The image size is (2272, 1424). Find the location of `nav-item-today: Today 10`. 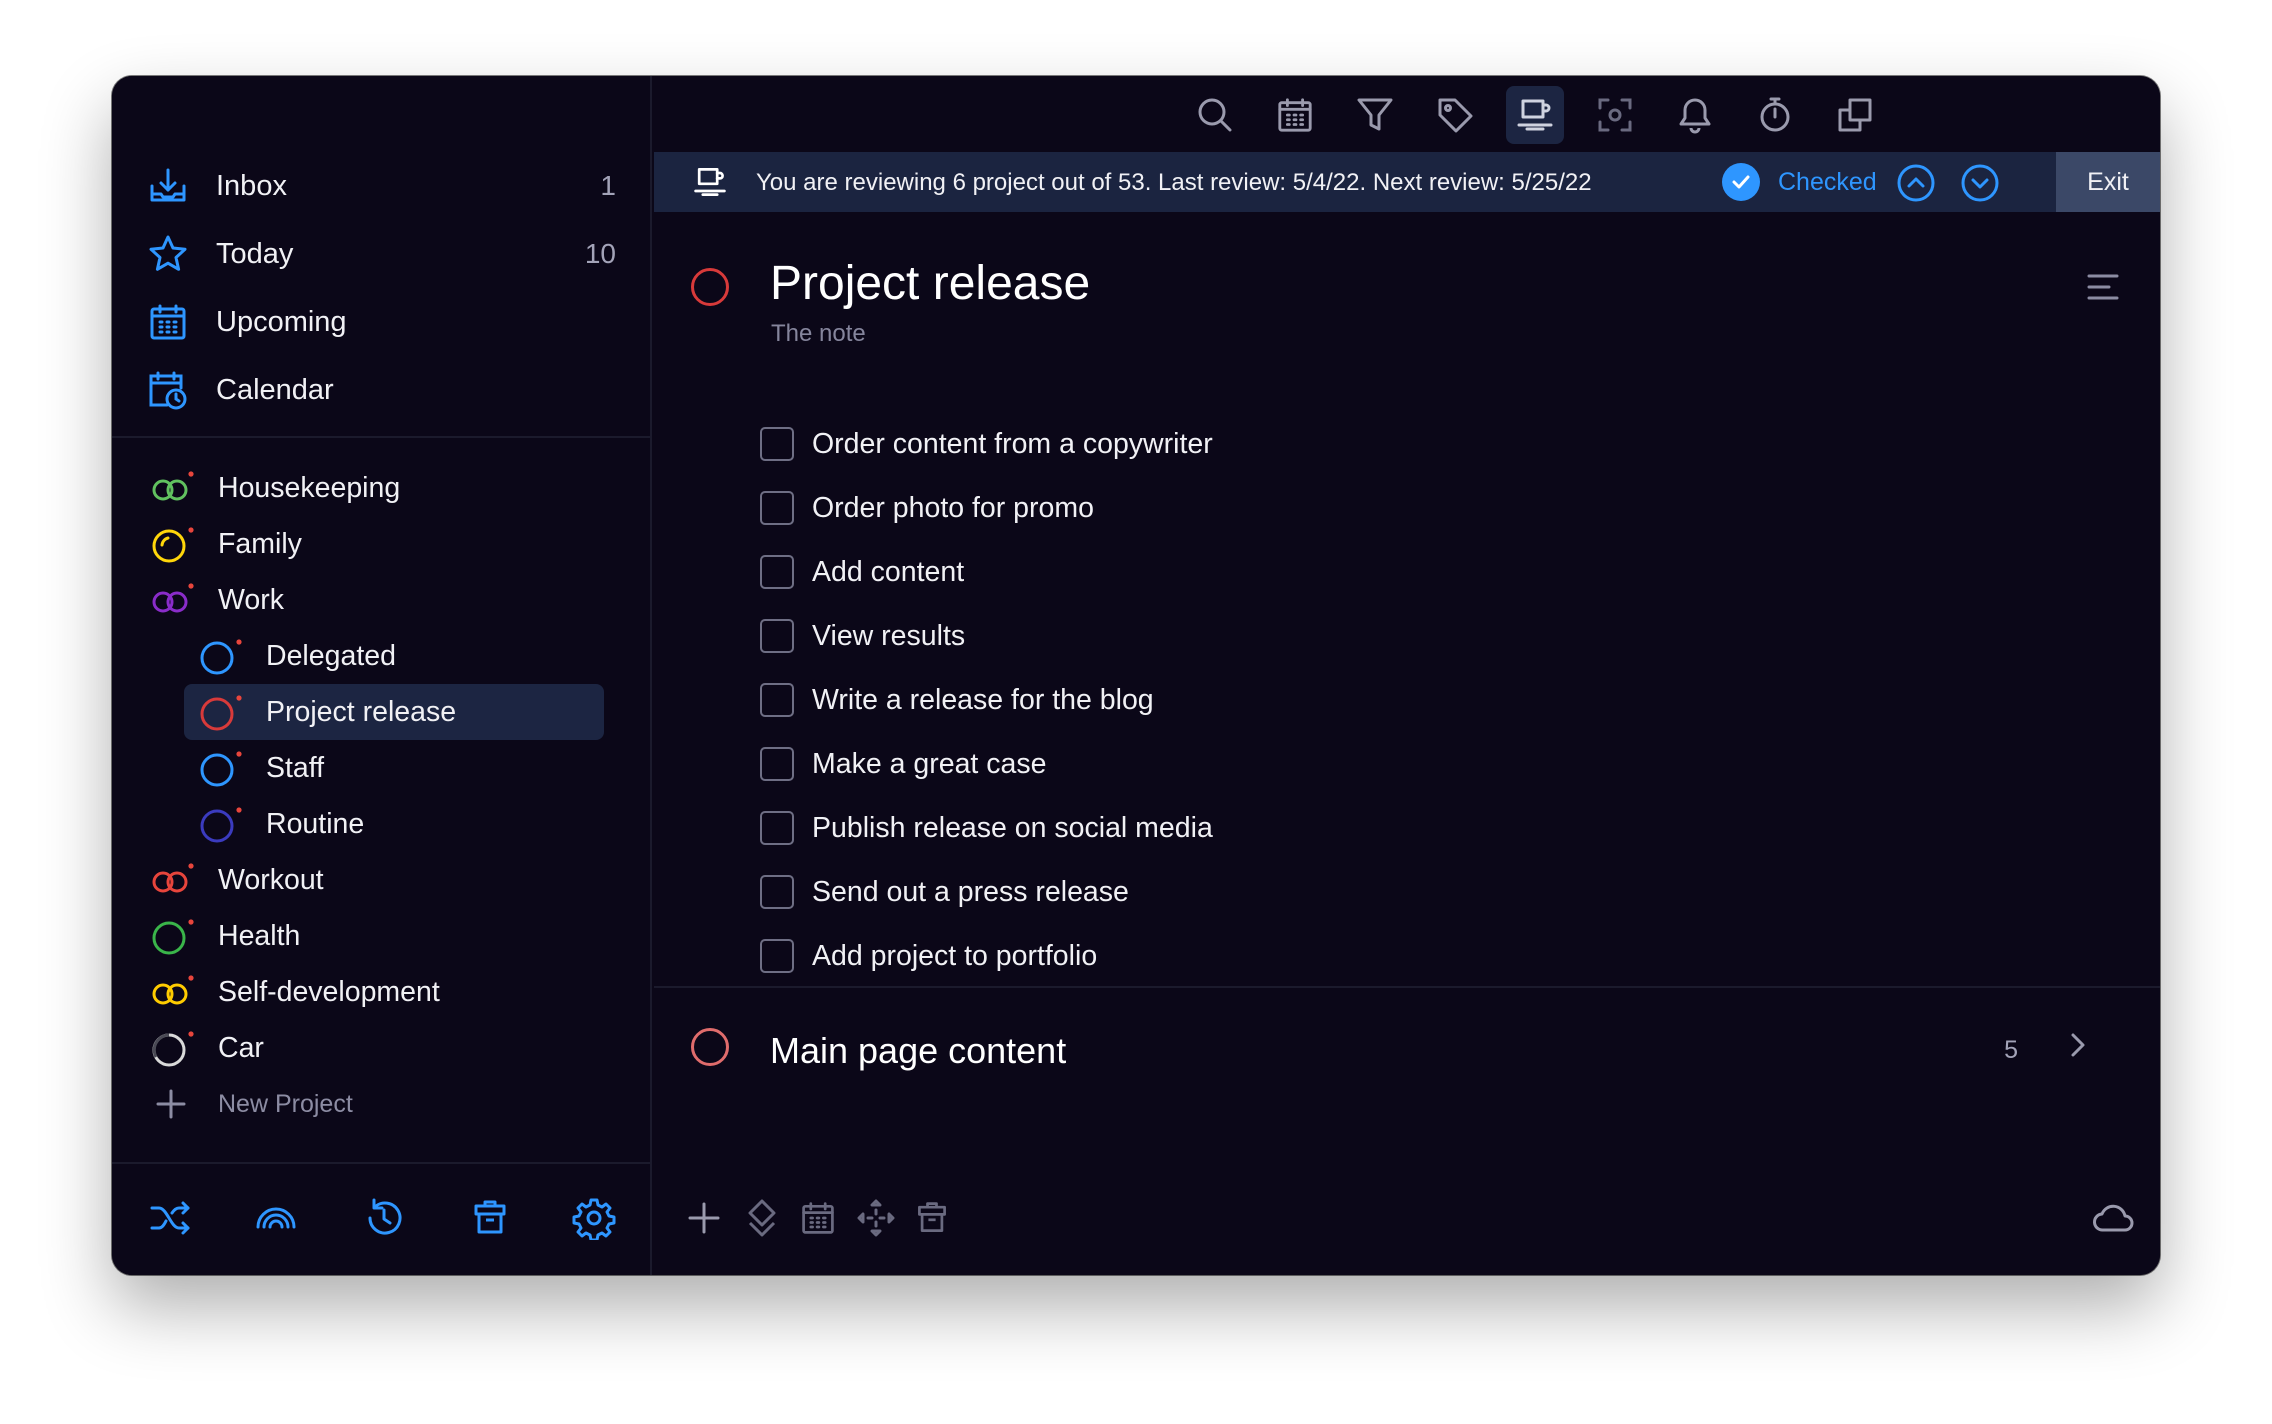

nav-item-today: Today 10 is located at coordinates (382, 254).